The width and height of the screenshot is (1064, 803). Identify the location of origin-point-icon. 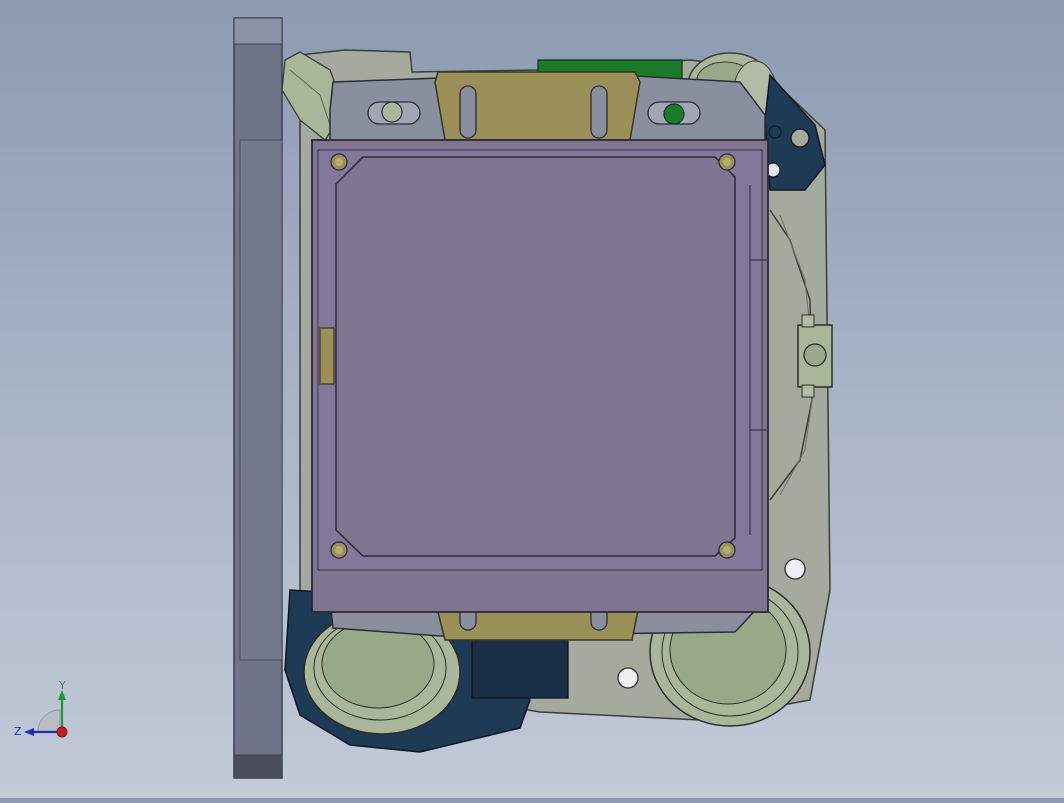
(62, 732).